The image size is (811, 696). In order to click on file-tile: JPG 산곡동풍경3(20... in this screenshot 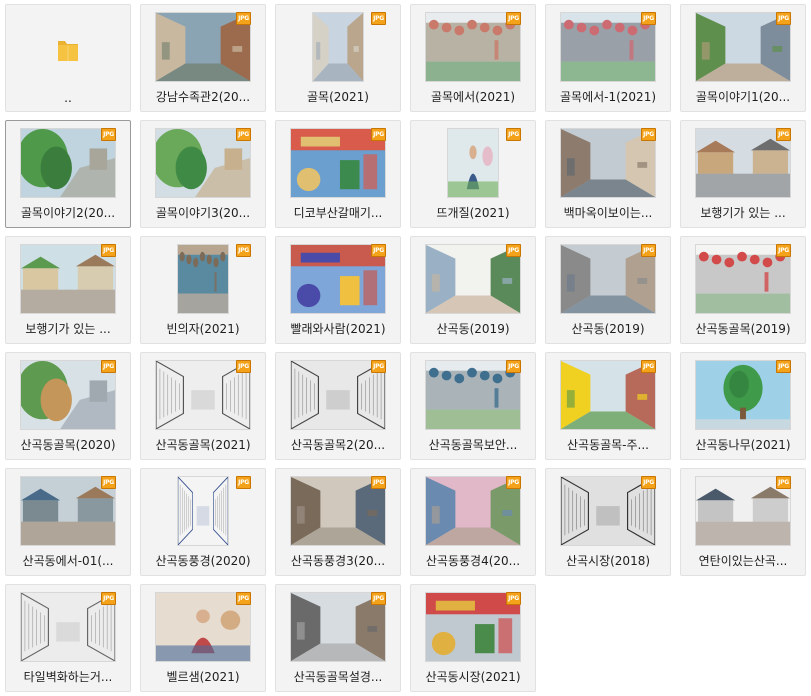, I will do `click(338, 522)`.